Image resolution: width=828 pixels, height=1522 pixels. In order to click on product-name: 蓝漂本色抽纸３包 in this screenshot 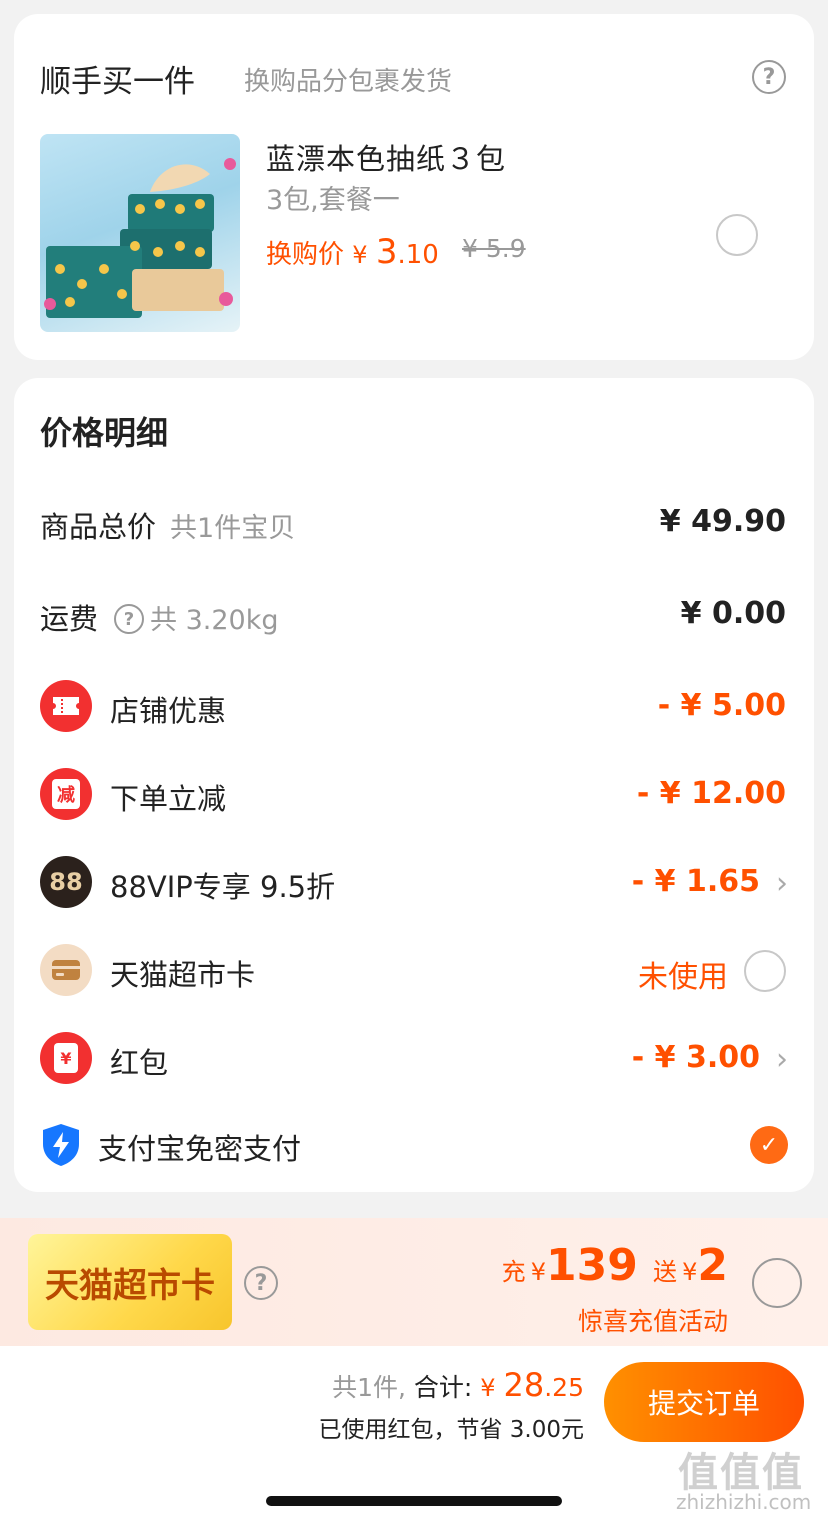, I will do `click(386, 159)`.